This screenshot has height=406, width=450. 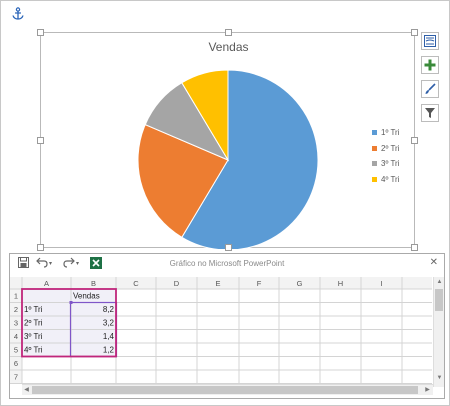 I want to click on column-header-C: C, so click(x=136, y=283).